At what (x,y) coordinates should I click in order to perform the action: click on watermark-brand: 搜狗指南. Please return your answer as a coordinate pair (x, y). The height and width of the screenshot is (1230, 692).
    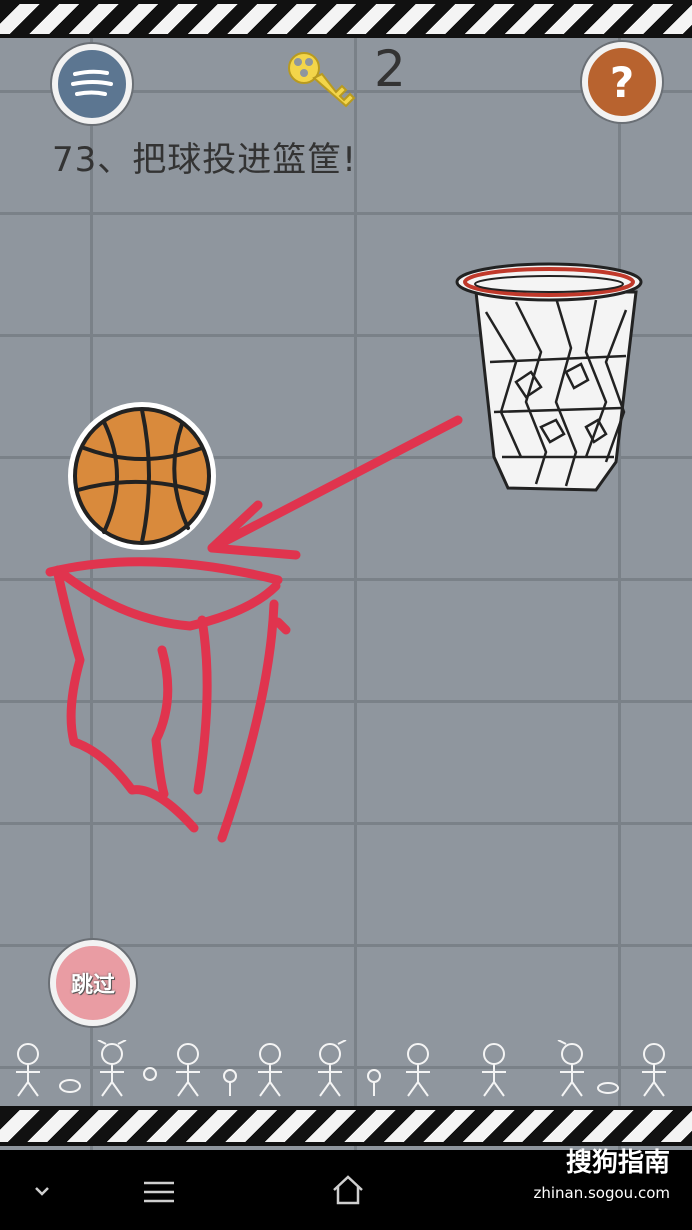
    Looking at the image, I should click on (617, 1163).